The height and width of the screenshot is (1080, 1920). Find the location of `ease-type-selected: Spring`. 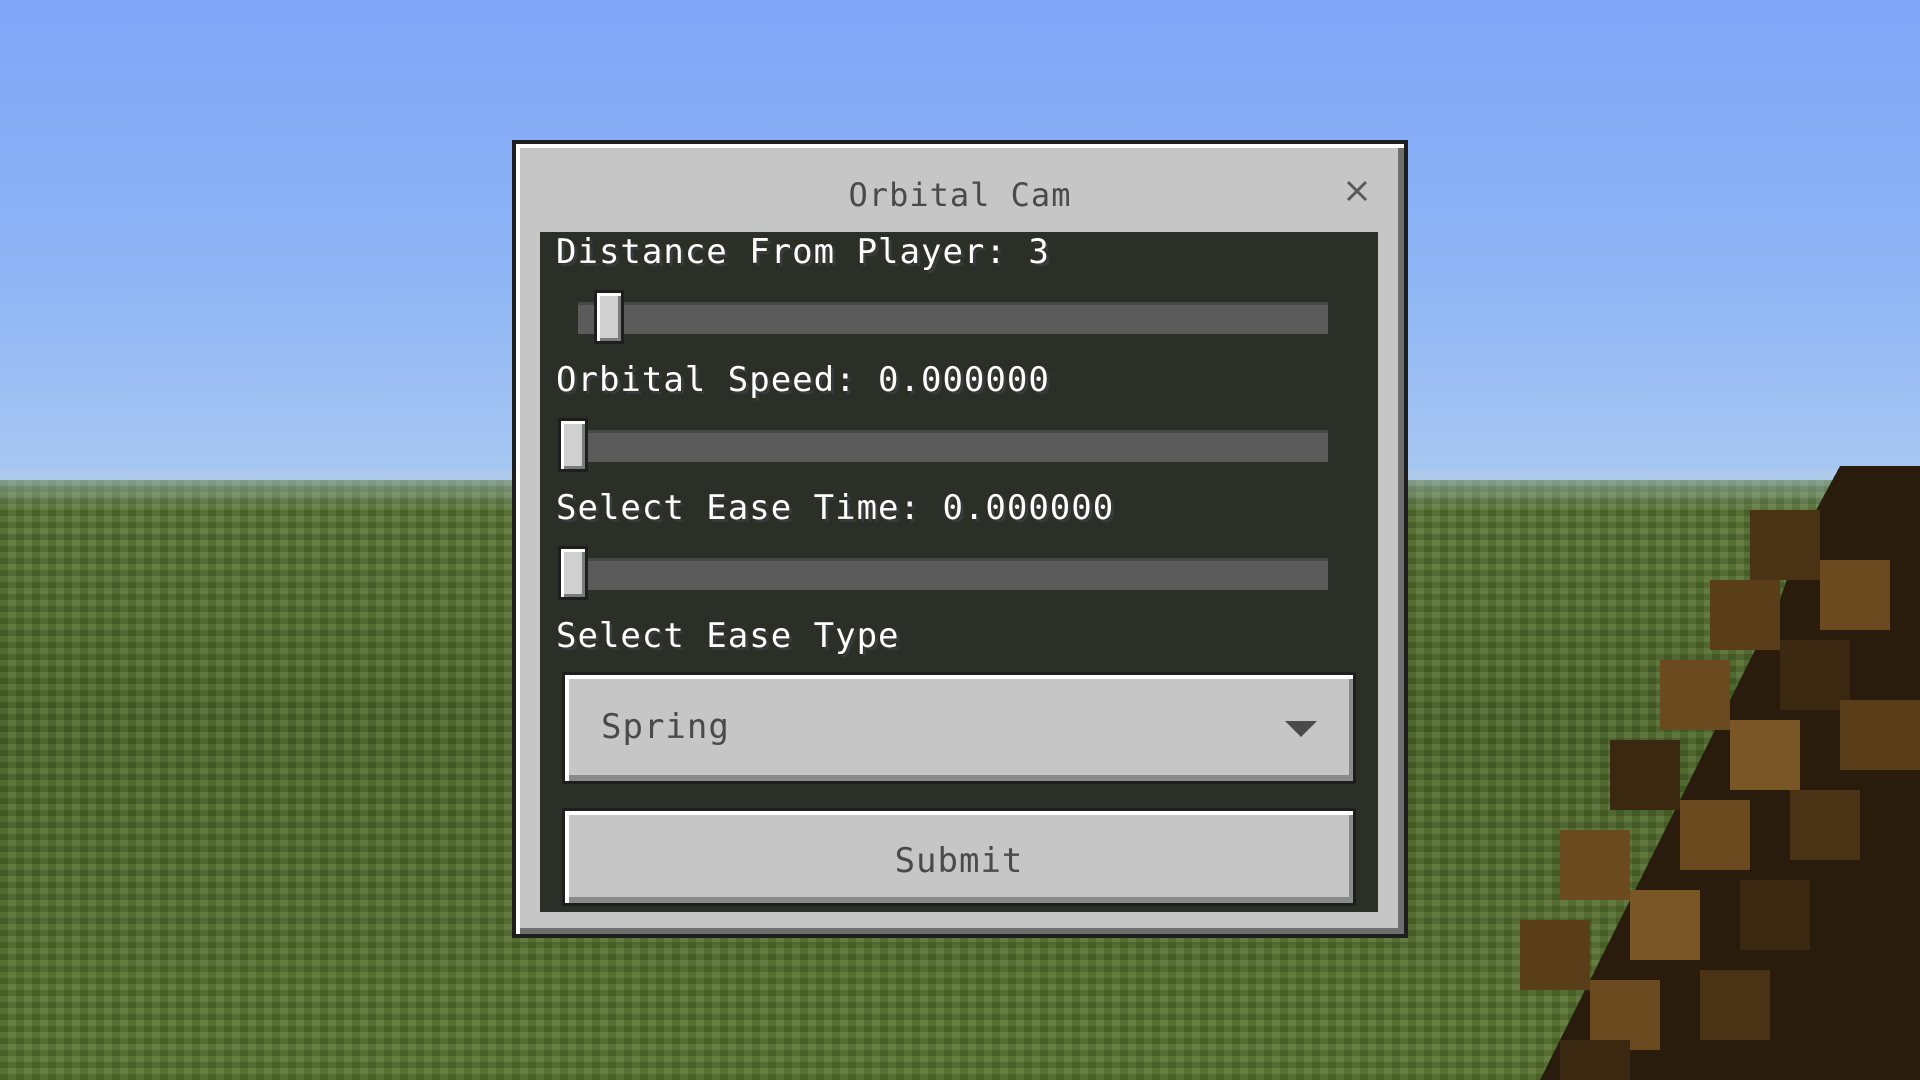

ease-type-selected: Spring is located at coordinates (665, 727).